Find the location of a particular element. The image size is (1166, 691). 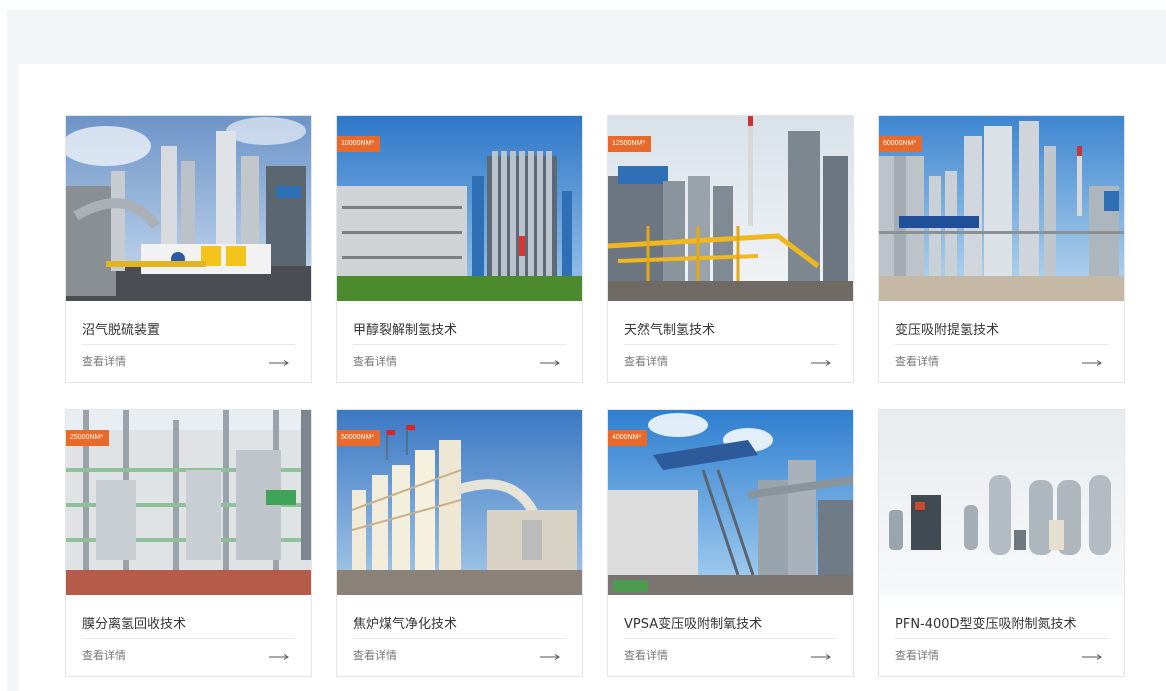

product-title: VPSA变压吸附制氧技术 is located at coordinates (693, 622).